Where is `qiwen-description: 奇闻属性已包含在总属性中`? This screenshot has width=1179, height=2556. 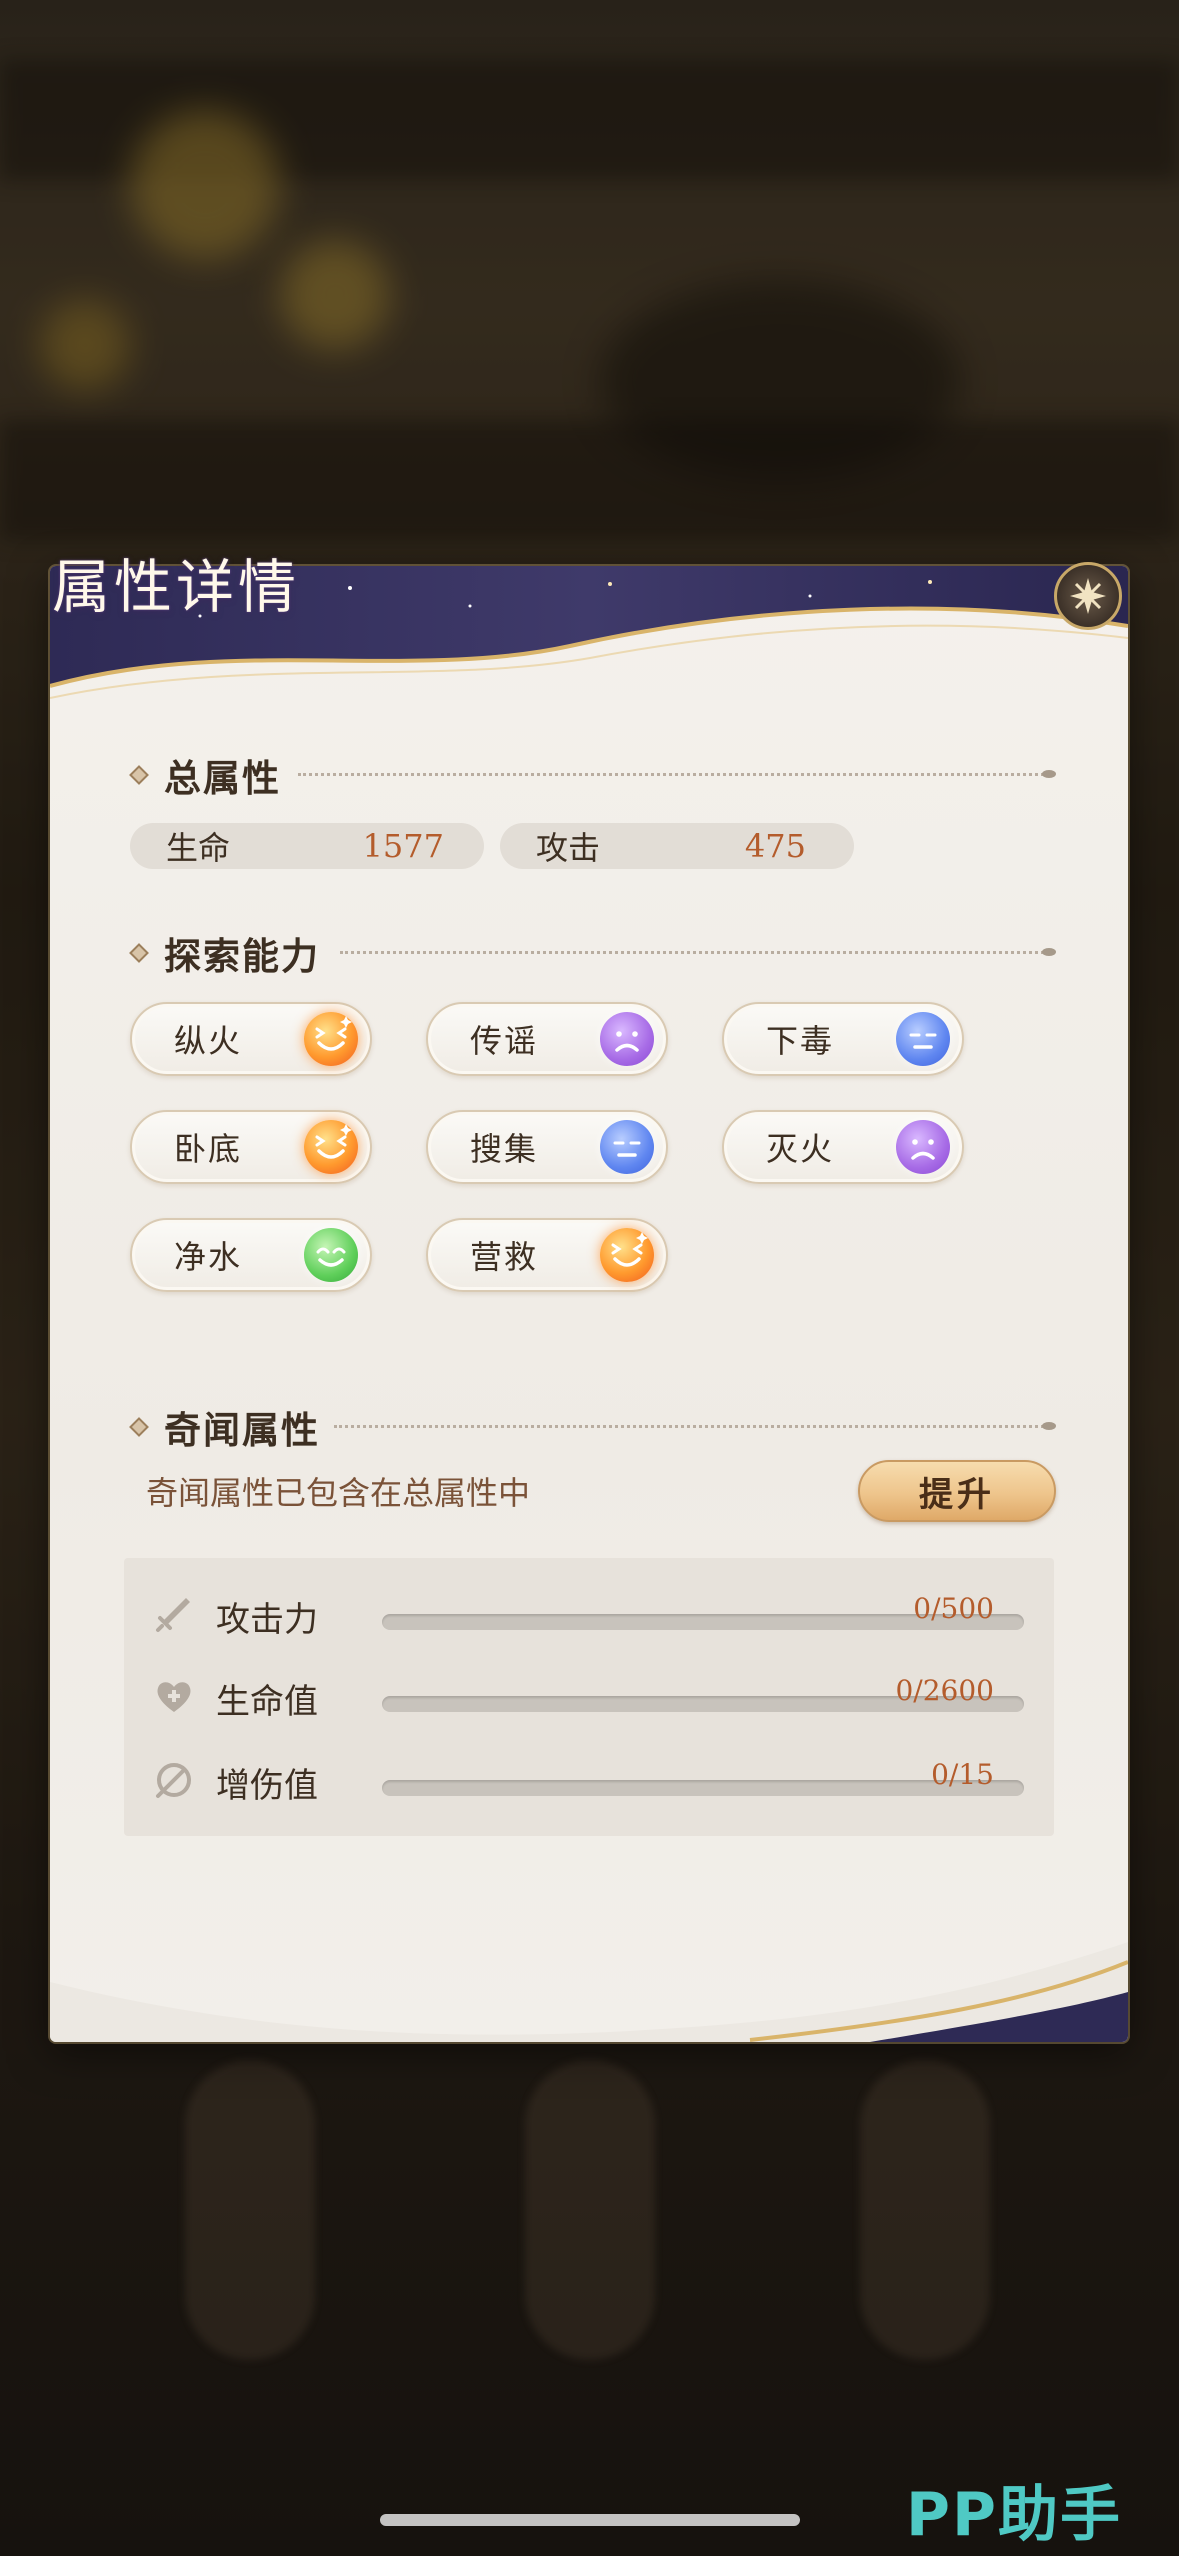 qiwen-description: 奇闻属性已包含在总属性中 is located at coordinates (338, 1493).